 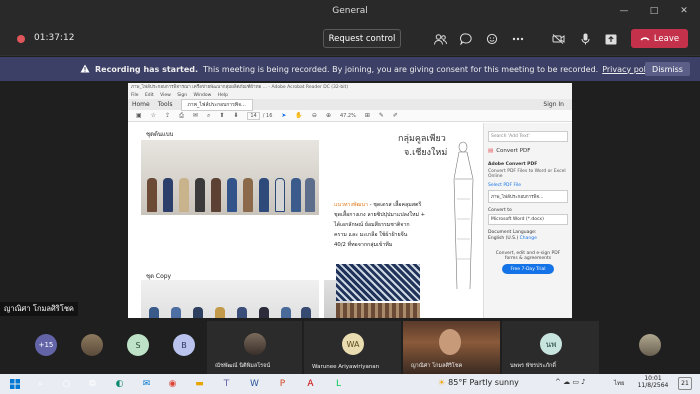 What do you see at coordinates (235, 115) in the screenshot?
I see `page-down-icon: ⬇` at bounding box center [235, 115].